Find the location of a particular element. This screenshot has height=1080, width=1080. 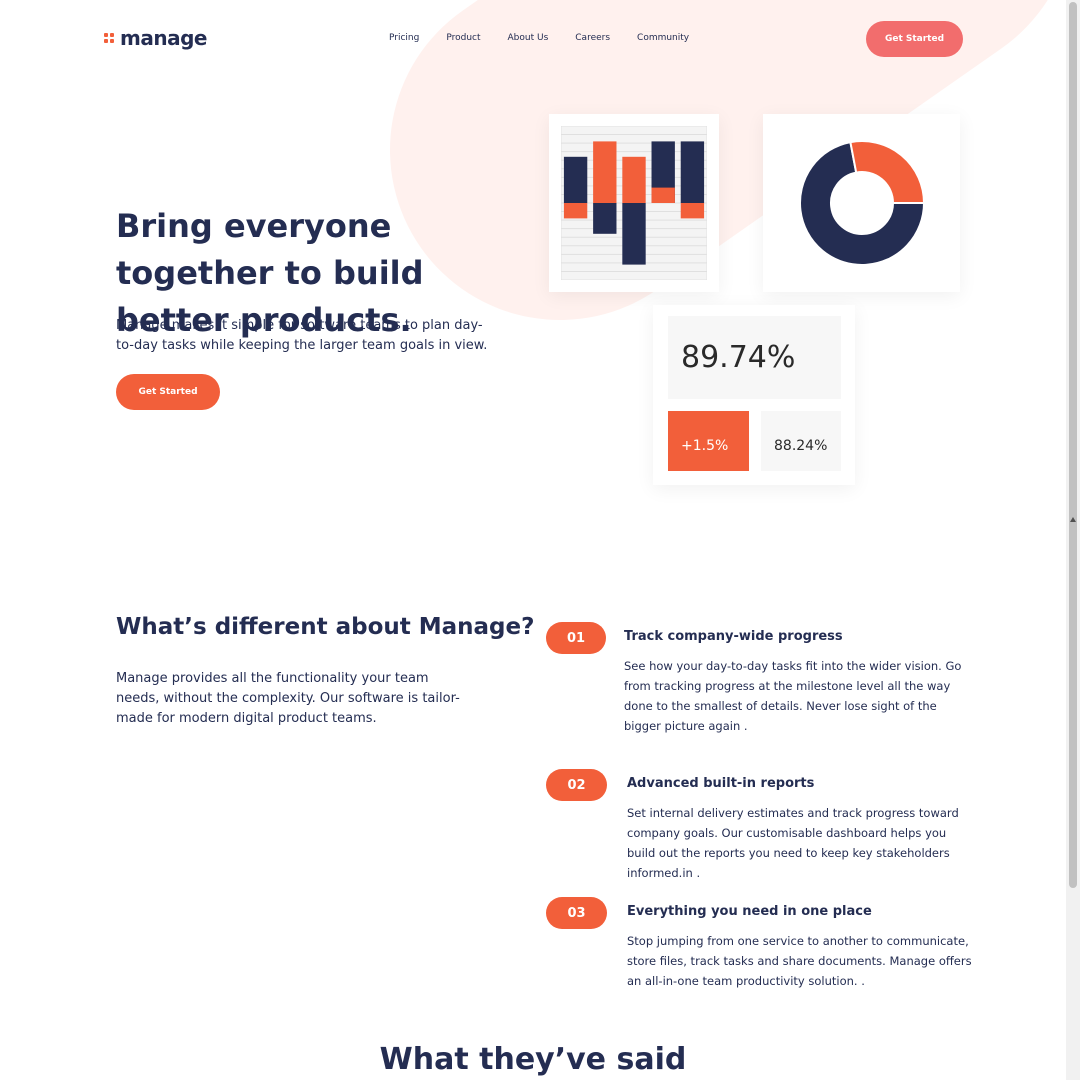

nav-link-community: Community is located at coordinates (663, 38).